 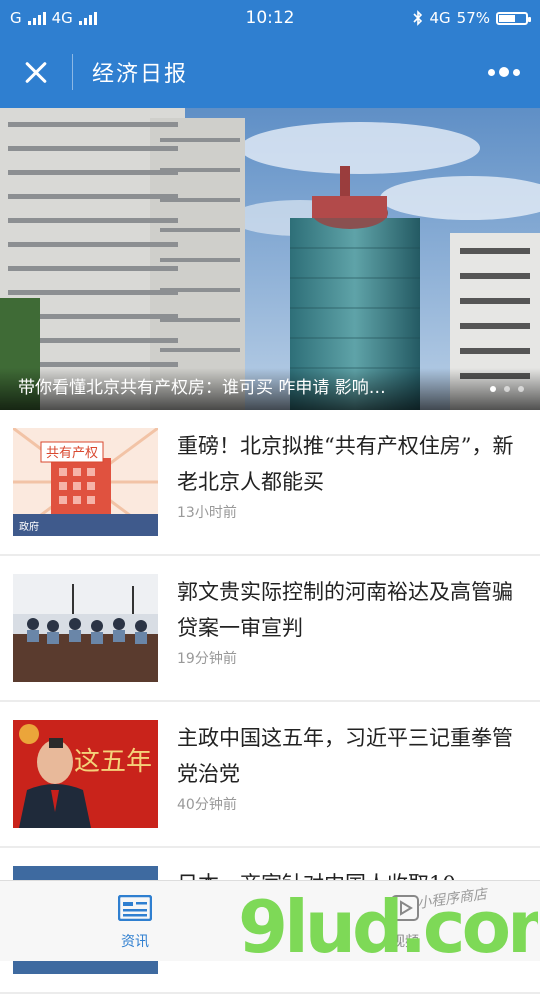 What do you see at coordinates (72, 453) in the screenshot?
I see `svg-text: 共有产权` at bounding box center [72, 453].